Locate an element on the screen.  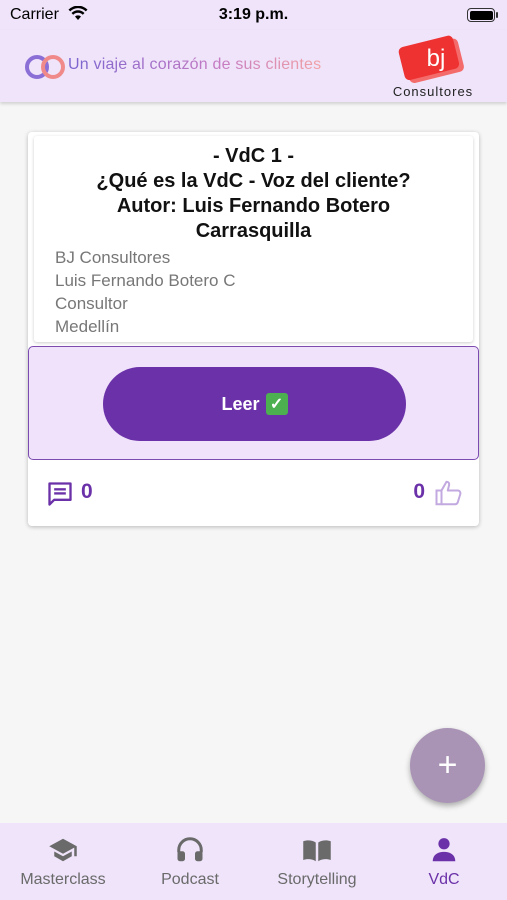
add-icon: + is located at coordinates (447, 765).